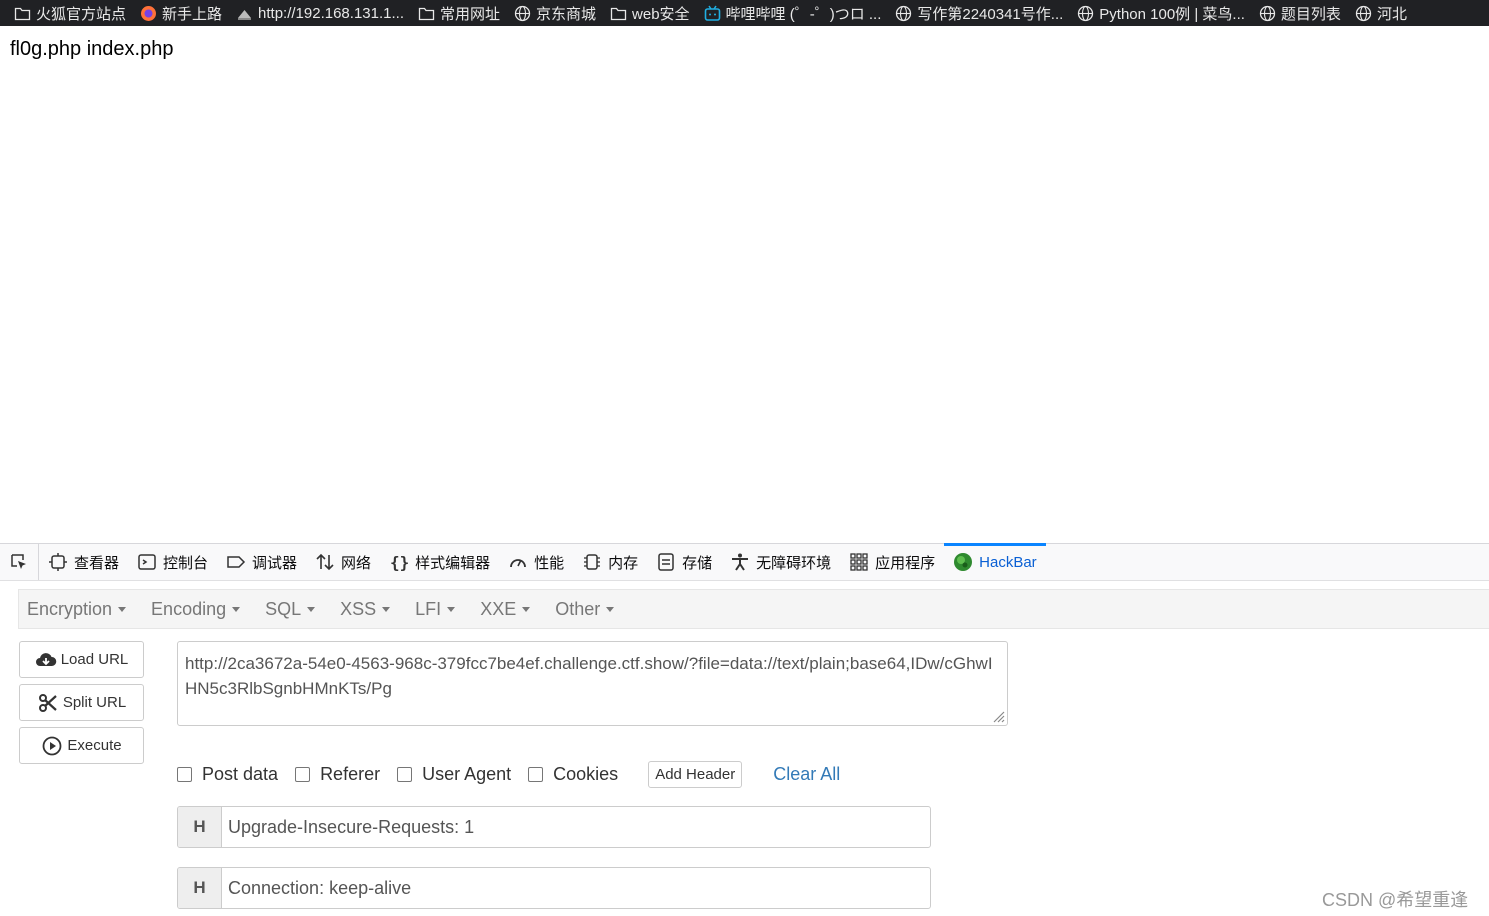  What do you see at coordinates (58, 562) in the screenshot?
I see `inspector-icon` at bounding box center [58, 562].